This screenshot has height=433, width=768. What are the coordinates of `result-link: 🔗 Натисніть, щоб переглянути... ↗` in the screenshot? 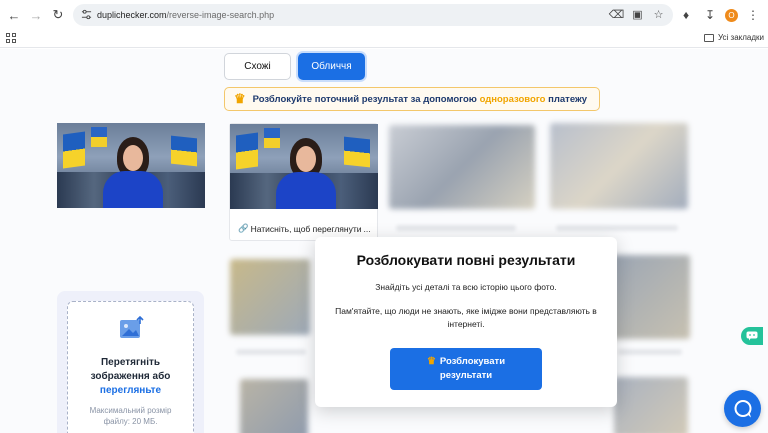 It's located at (306, 228).